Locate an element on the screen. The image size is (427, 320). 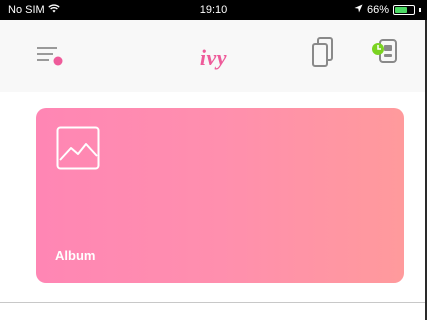
battery-cap is located at coordinates (420, 10).